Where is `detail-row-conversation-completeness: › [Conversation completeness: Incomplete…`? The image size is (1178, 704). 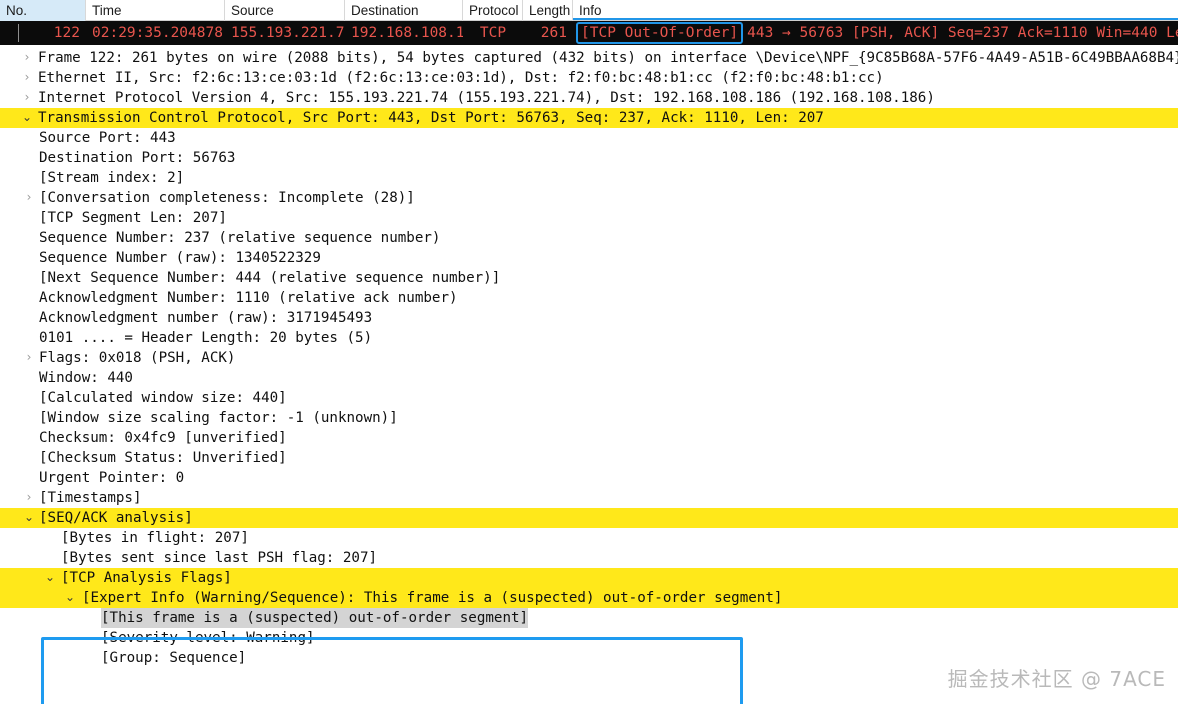
detail-row-conversation-completeness: › [Conversation completeness: Incomplete… is located at coordinates (589, 198).